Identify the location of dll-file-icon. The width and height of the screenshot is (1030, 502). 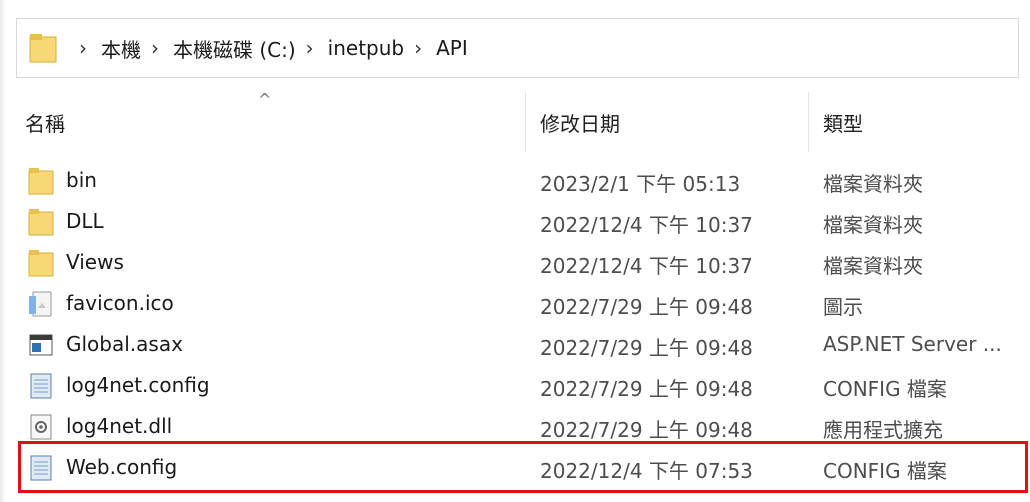
(41, 427).